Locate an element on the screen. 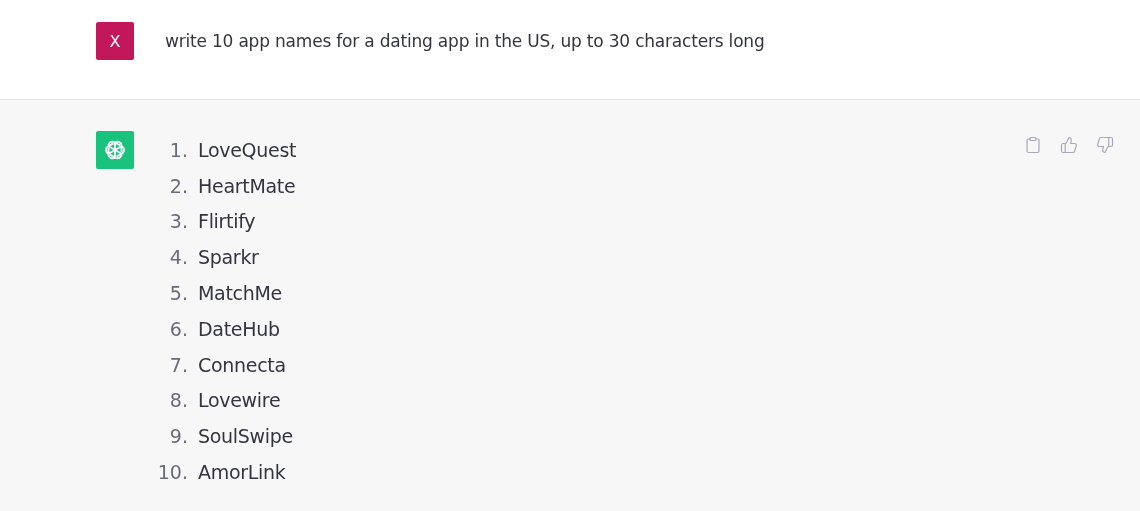 This screenshot has height=511, width=1140. list-number: 7. is located at coordinates (178, 364).